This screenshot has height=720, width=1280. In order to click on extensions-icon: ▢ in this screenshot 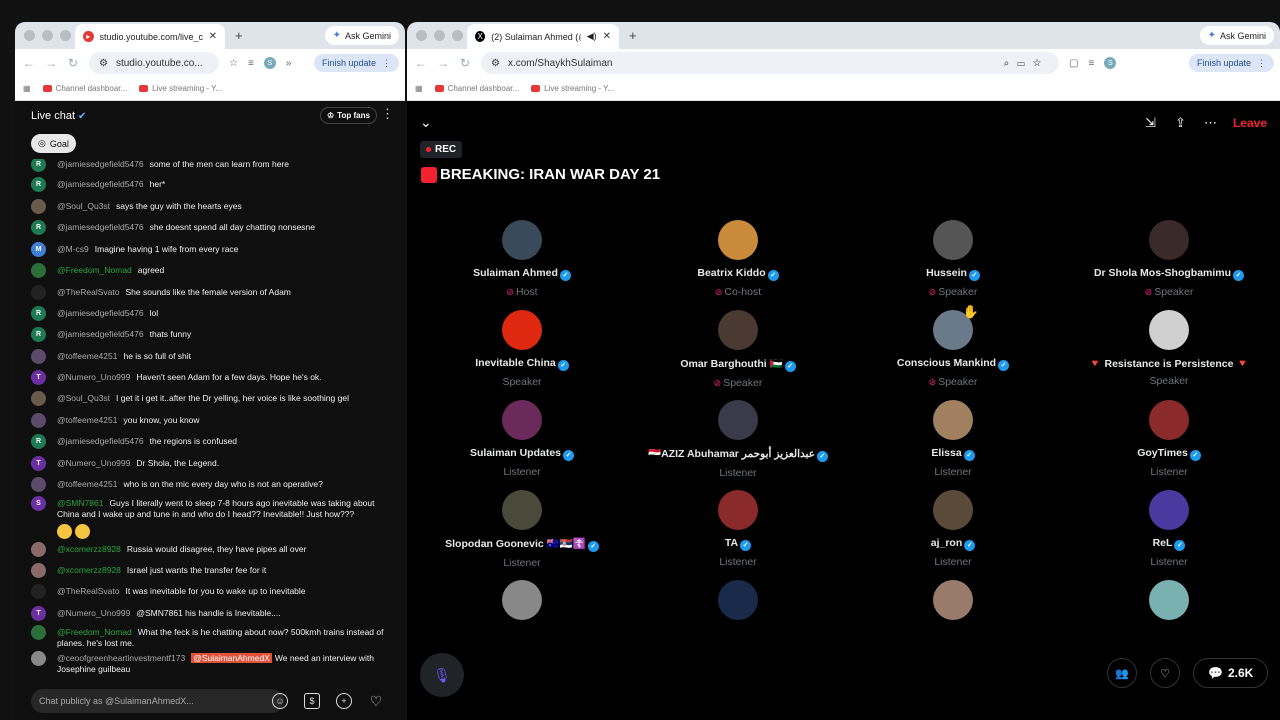, I will do `click(1073, 63)`.